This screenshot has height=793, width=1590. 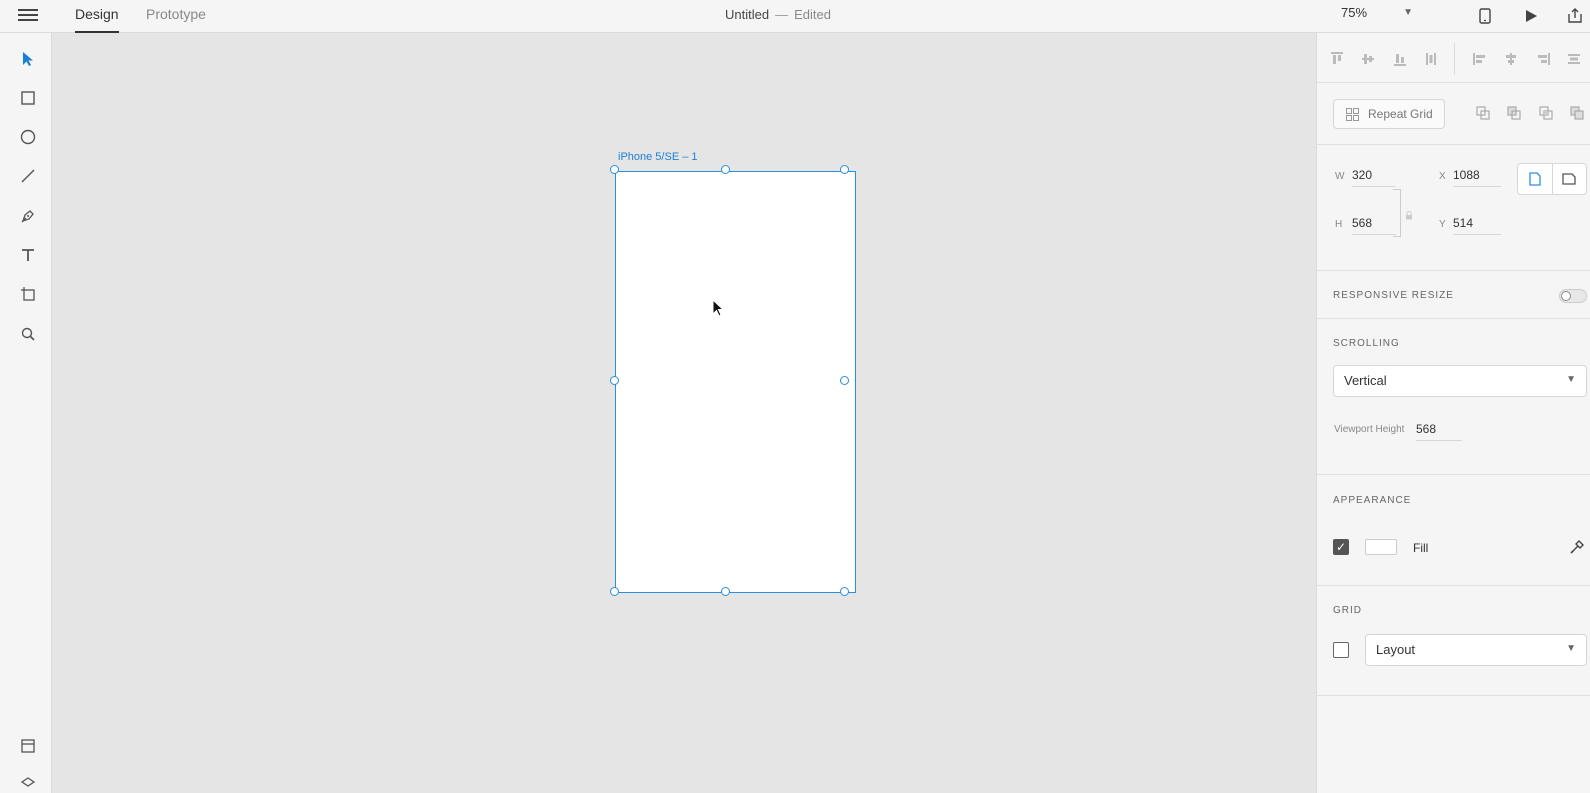 I want to click on line-tool-icon, so click(x=28, y=176).